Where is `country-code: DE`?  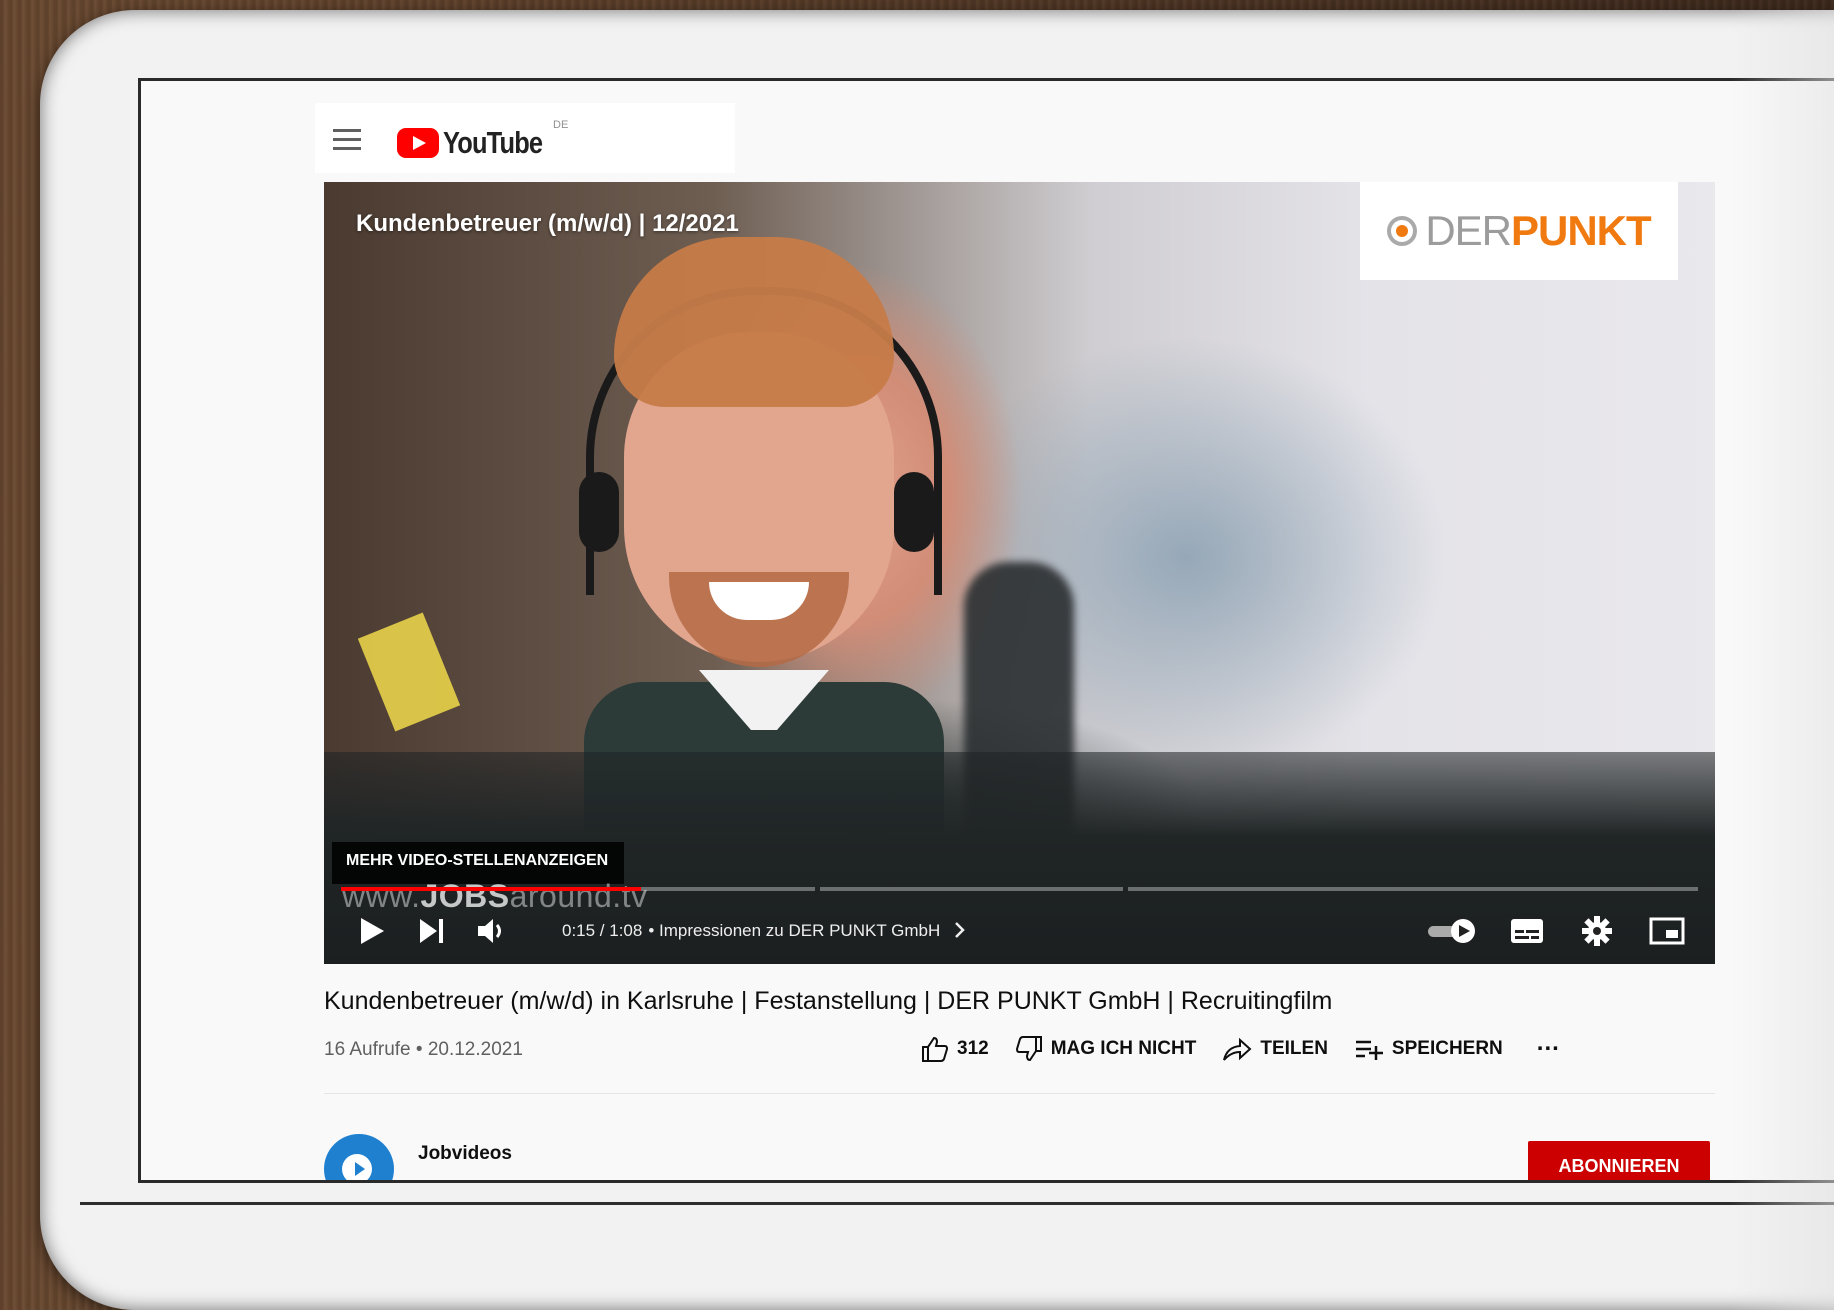
country-code: DE is located at coordinates (561, 125).